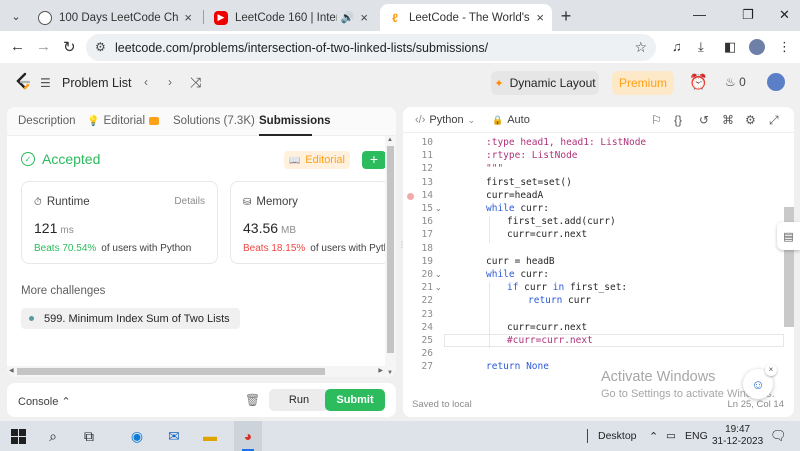 The image size is (800, 451). Describe the element at coordinates (355, 400) in the screenshot. I see `submit-button: Submit` at that location.